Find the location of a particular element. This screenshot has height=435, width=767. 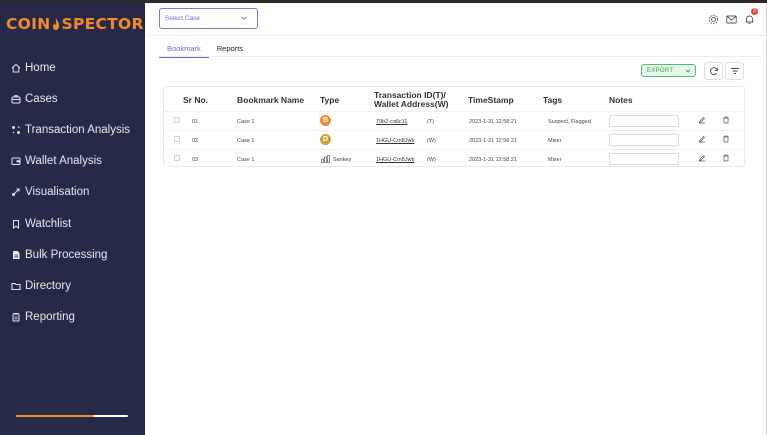

wallet-icon is located at coordinates (15, 161).